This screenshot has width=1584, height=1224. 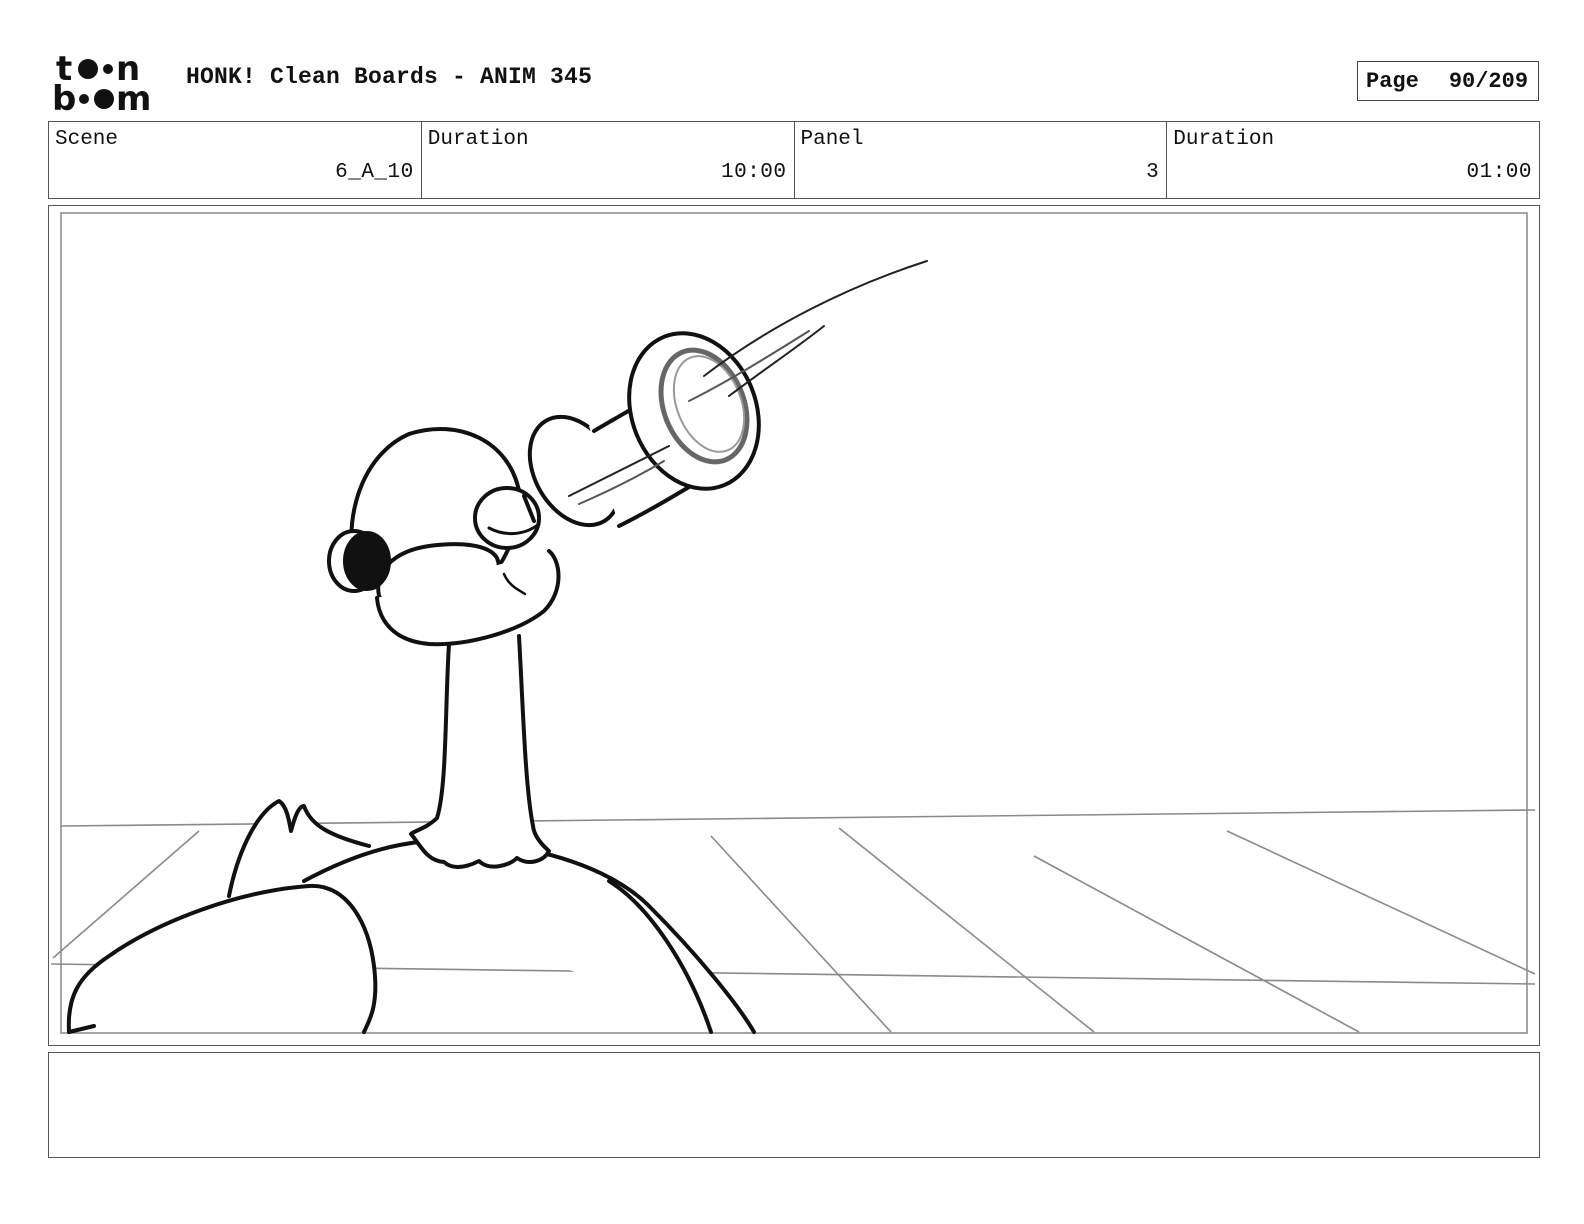 I want to click on panel-duration-cell: Duration 01:00, so click(x=1353, y=160).